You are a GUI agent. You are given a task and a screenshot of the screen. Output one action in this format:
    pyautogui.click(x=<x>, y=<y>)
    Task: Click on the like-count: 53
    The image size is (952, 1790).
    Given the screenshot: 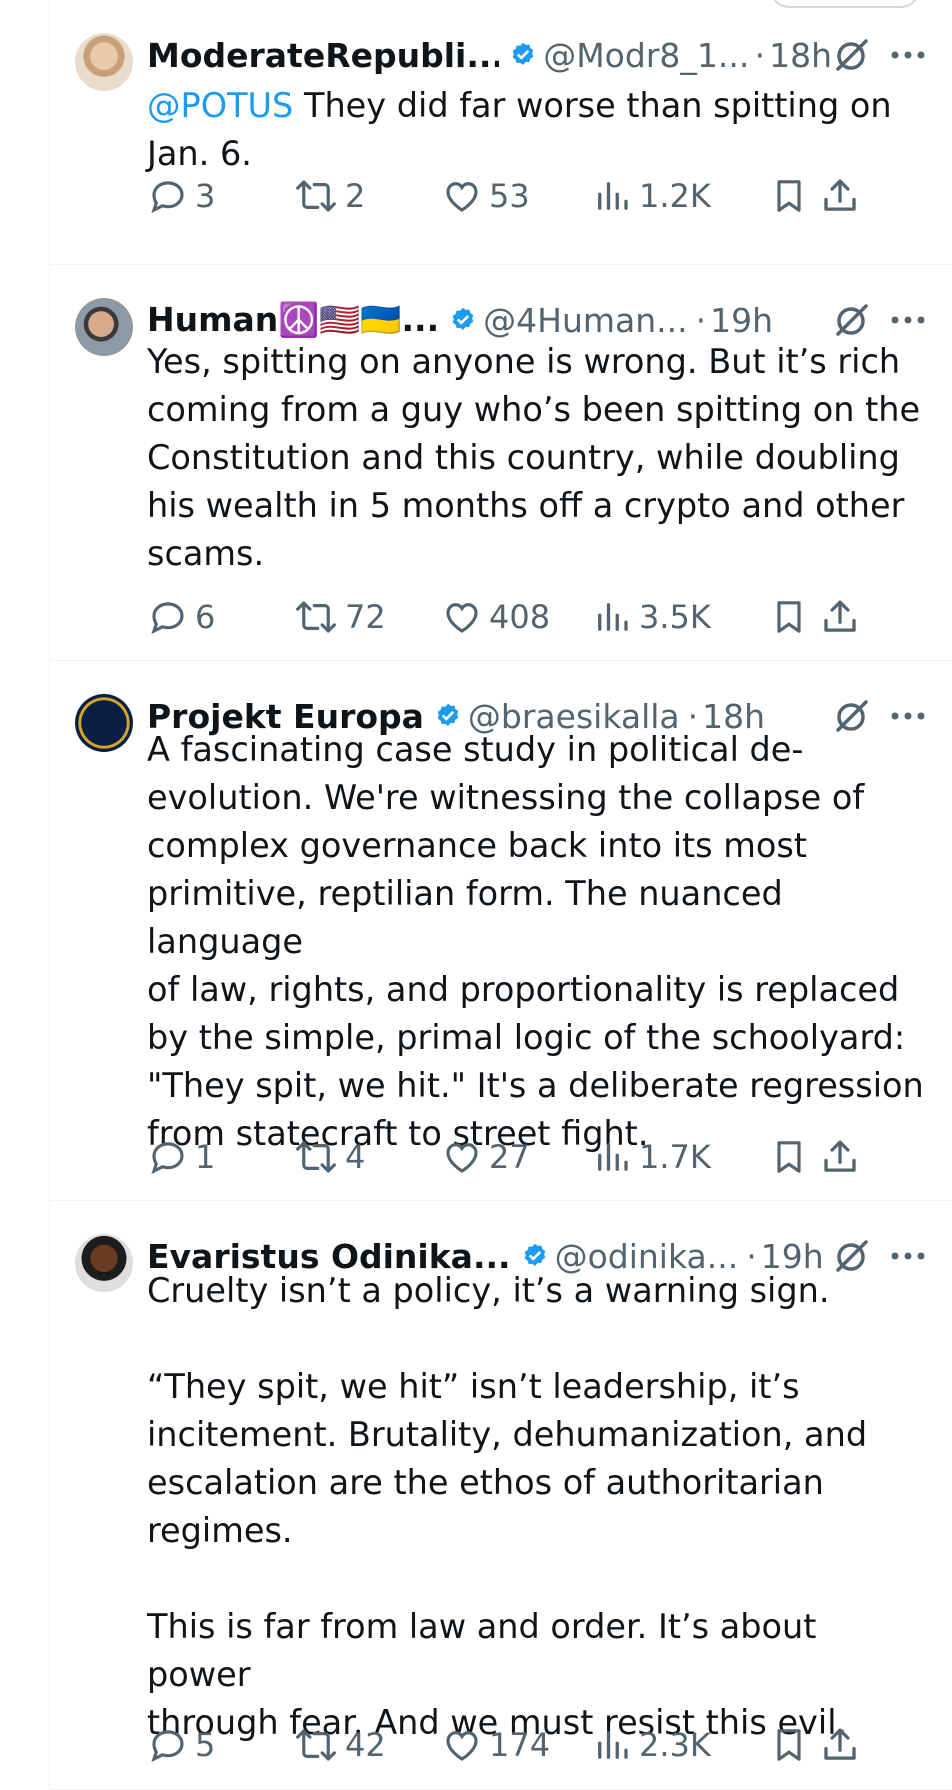 What is the action you would take?
    pyautogui.click(x=509, y=196)
    